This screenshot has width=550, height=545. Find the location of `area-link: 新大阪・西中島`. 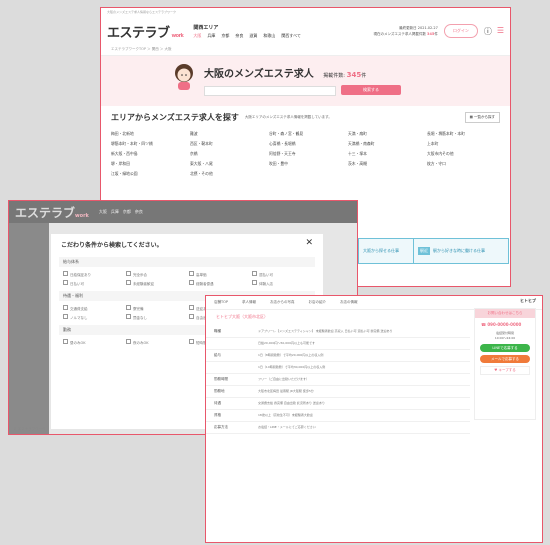

area-link: 新大阪・西中島 is located at coordinates (147, 154).